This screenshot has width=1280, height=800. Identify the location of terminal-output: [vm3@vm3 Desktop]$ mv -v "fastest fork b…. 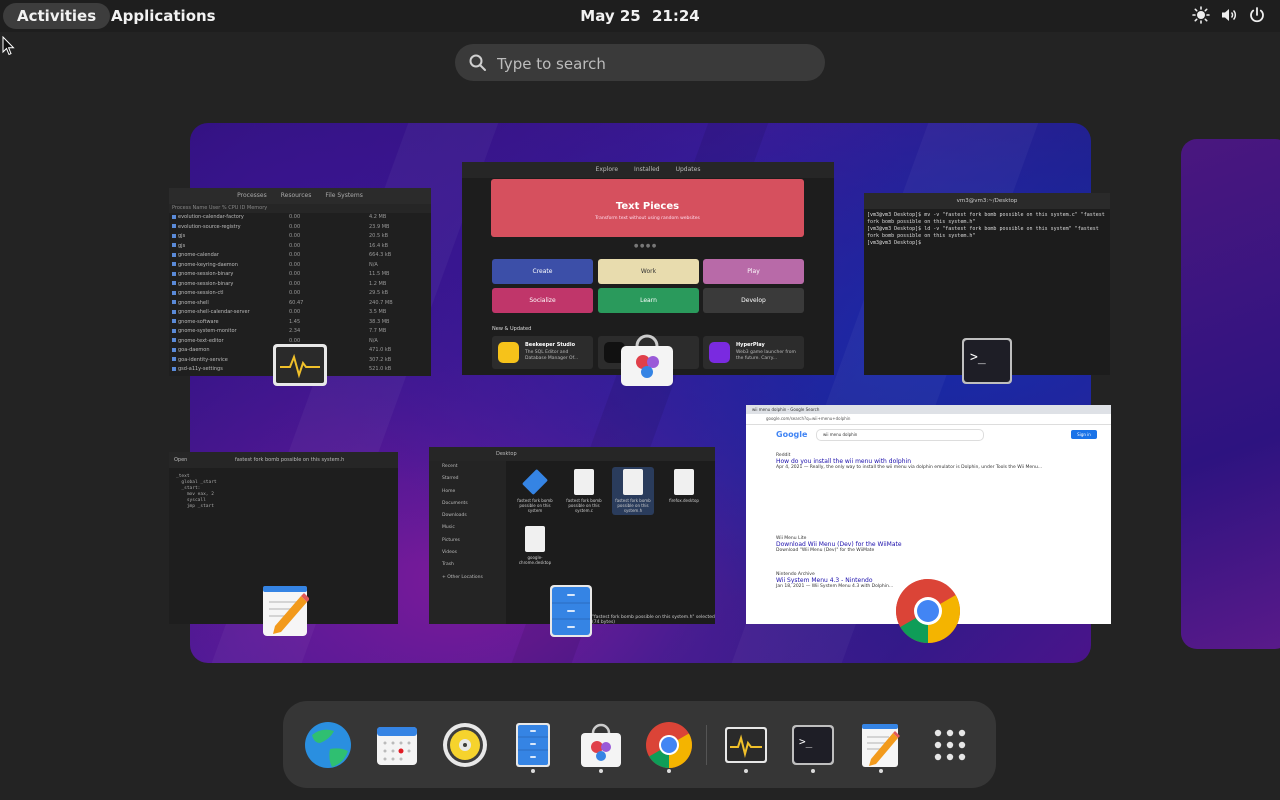
(987, 229).